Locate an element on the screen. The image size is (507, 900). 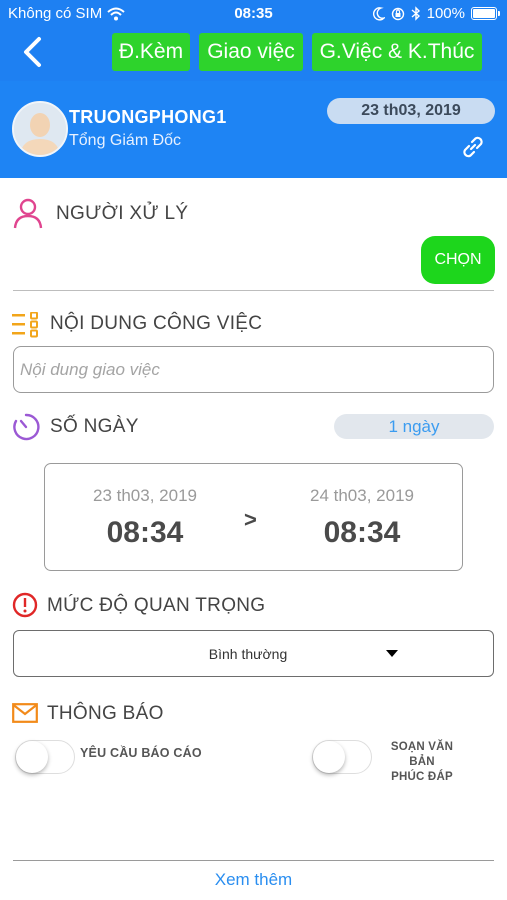
user-avatar-icon is located at coordinates (40, 129).